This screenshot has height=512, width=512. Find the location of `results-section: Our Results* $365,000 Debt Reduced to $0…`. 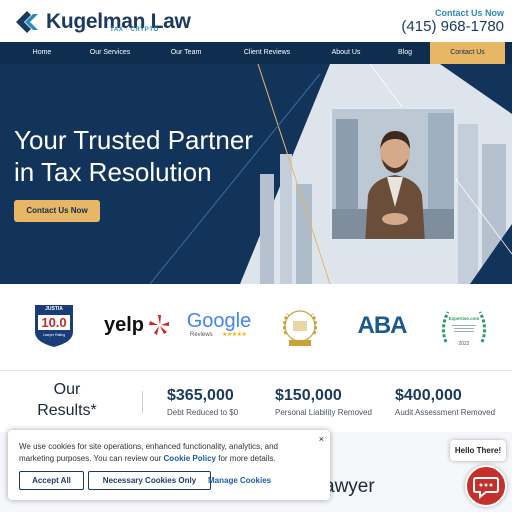

results-section: Our Results* $365,000 Debt Reduced to $0… is located at coordinates (256, 401).